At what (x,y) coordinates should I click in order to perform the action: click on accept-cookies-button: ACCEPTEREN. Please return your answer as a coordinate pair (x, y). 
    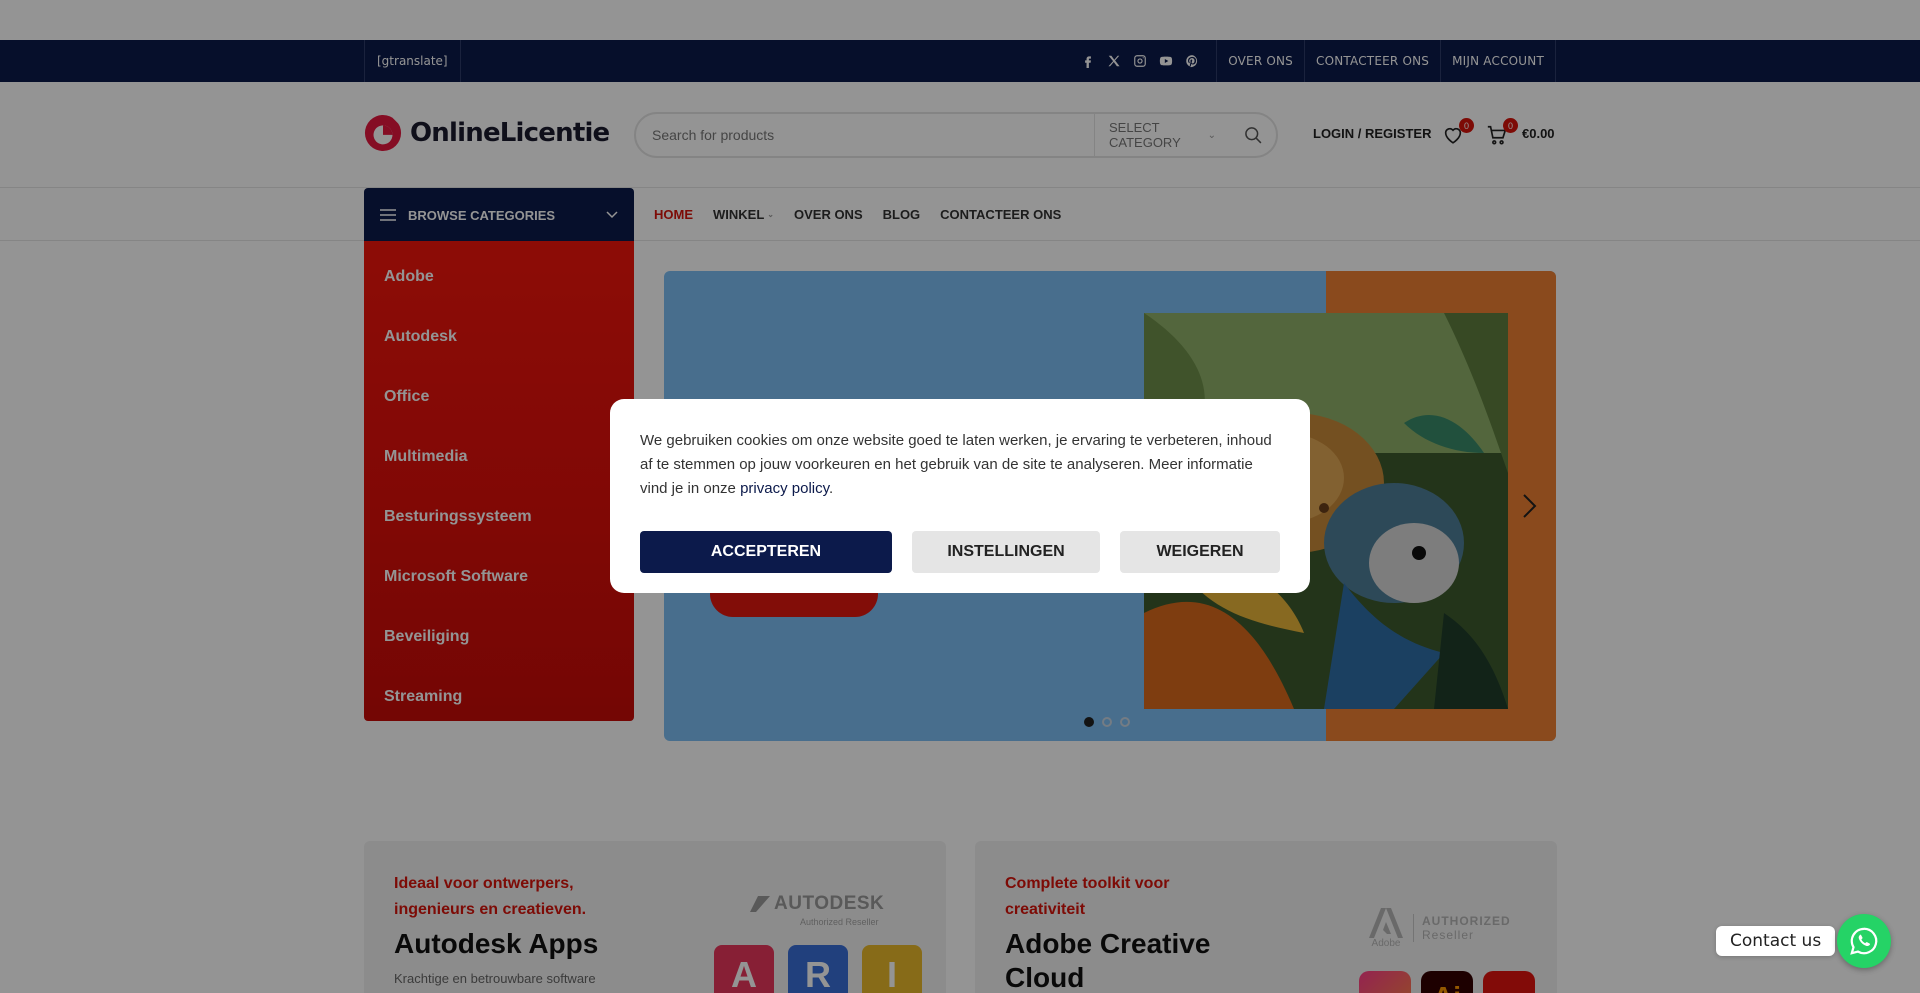
    Looking at the image, I should click on (766, 552).